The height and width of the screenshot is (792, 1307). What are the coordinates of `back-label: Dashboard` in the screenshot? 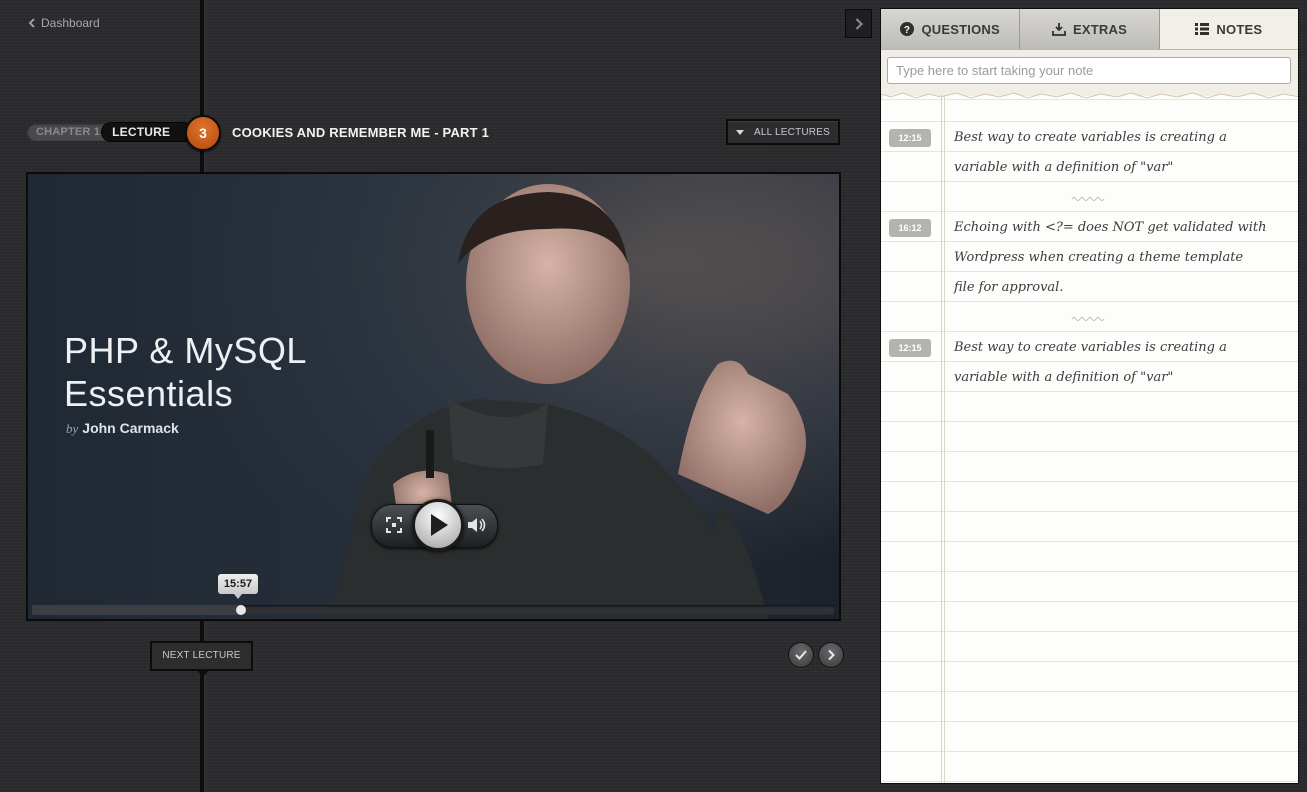 It's located at (70, 23).